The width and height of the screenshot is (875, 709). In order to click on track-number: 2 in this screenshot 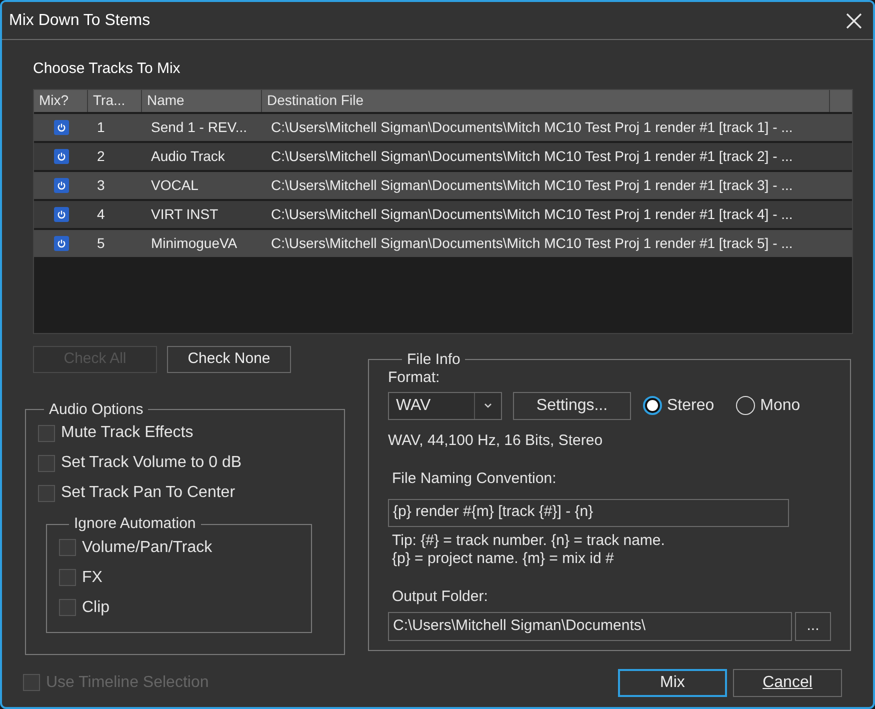, I will do `click(101, 156)`.